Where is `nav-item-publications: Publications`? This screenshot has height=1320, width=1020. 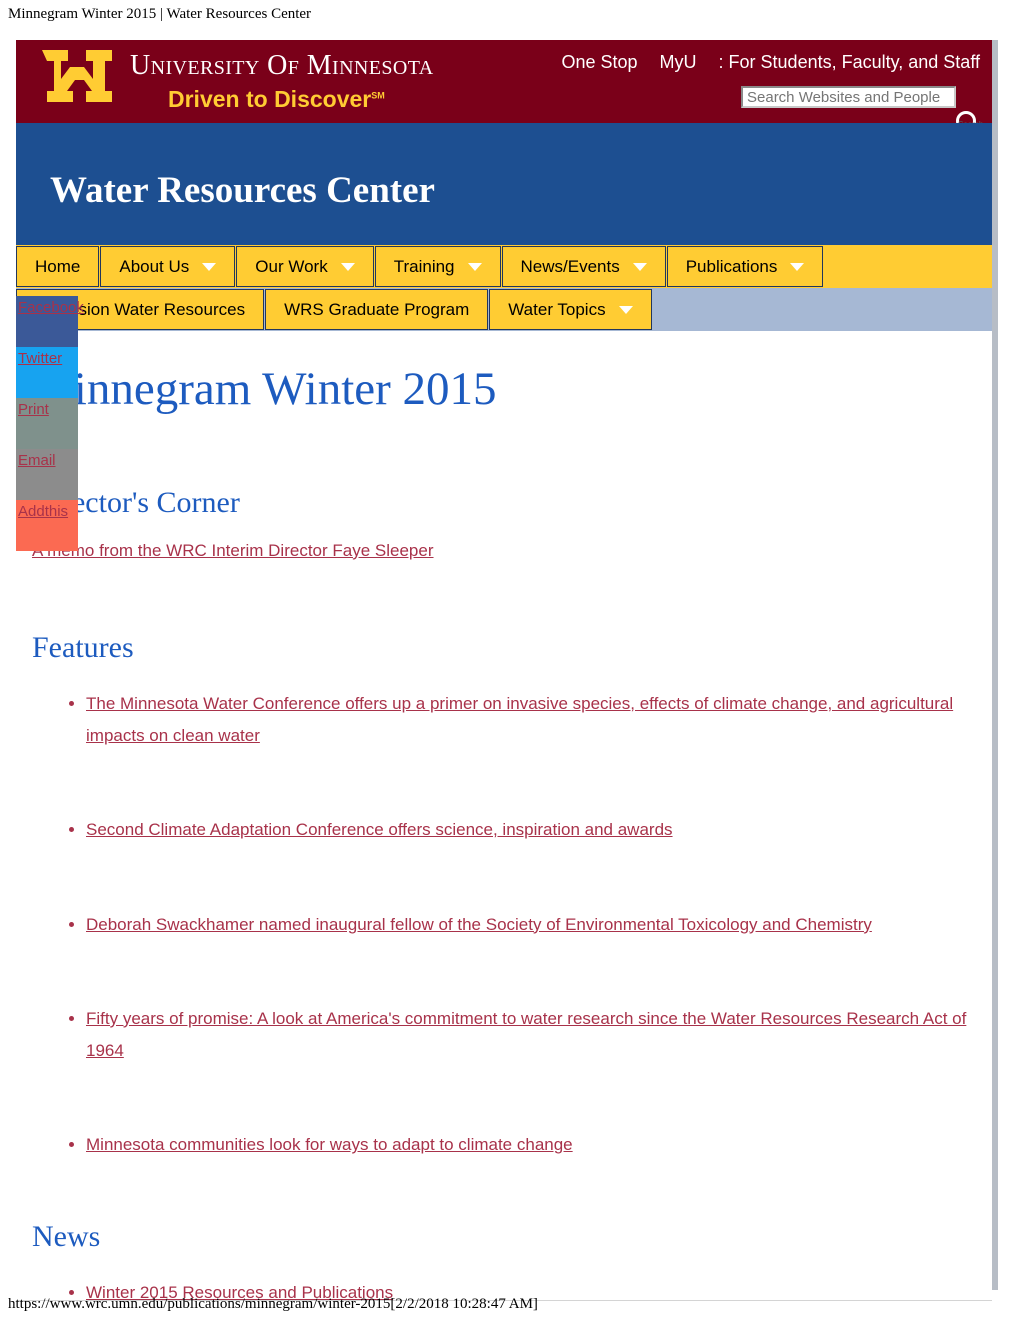
nav-item-publications: Publications is located at coordinates (745, 266).